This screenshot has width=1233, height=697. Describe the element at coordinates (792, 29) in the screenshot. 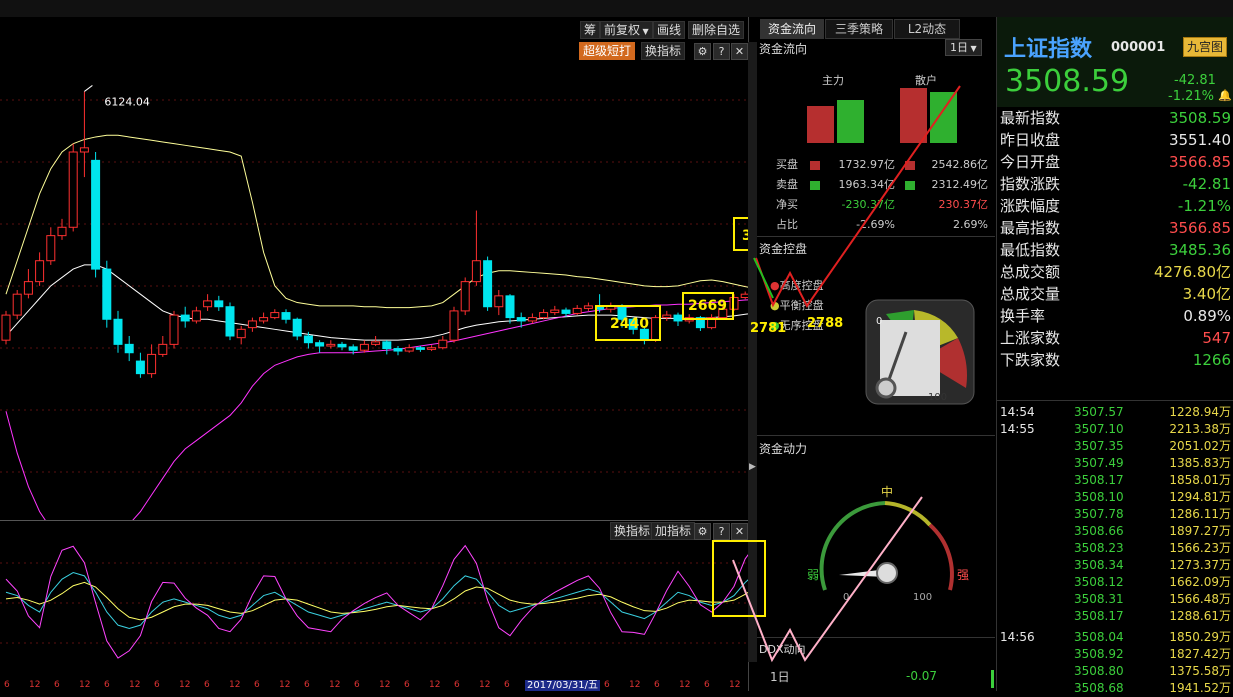

I see `tab-fund-flow: 资金流向` at that location.